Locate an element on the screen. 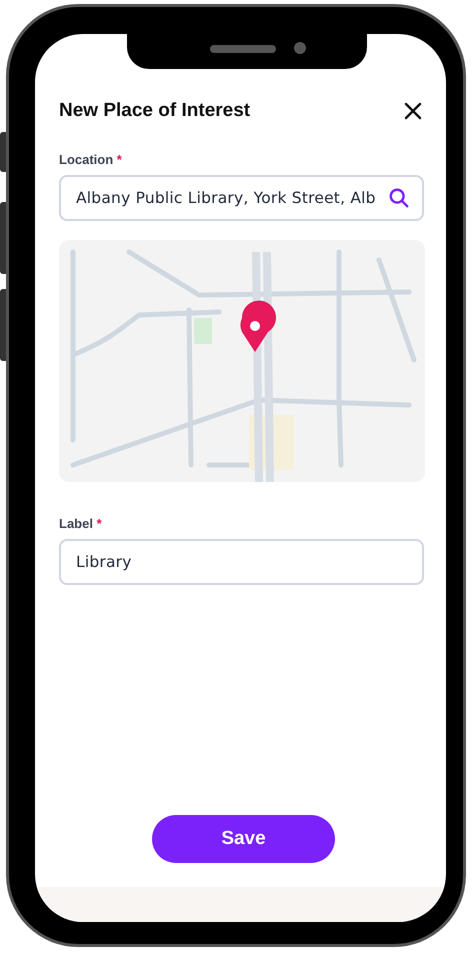 This screenshot has height=953, width=472. dialog-title: New Place of Interest is located at coordinates (154, 111).